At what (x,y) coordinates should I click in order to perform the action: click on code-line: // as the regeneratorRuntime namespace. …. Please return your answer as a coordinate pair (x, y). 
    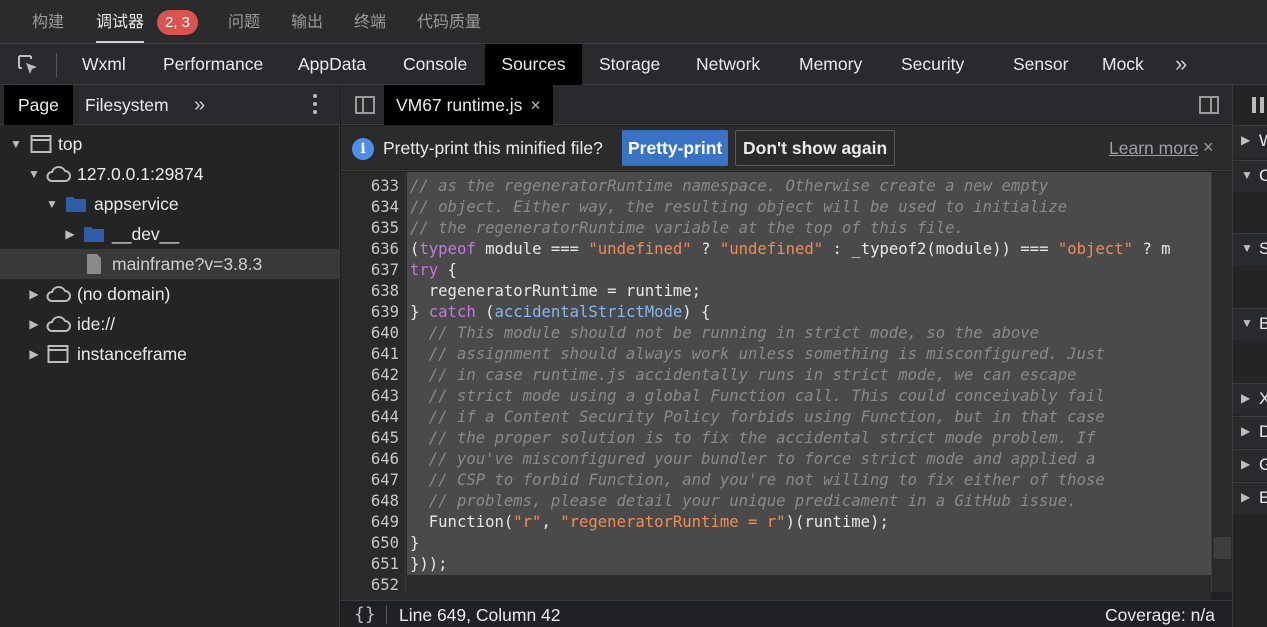
    Looking at the image, I should click on (810, 186).